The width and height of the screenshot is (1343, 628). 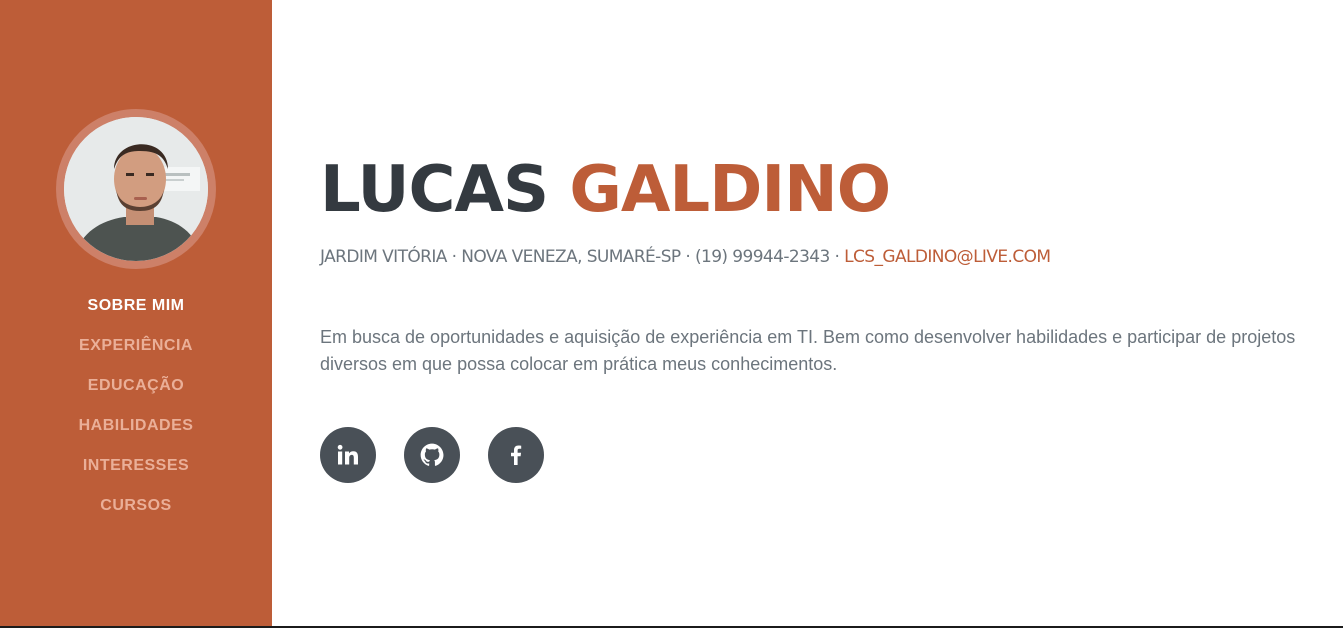 I want to click on nav-link-experiencia: EXPERIÊNCIA, so click(x=136, y=346).